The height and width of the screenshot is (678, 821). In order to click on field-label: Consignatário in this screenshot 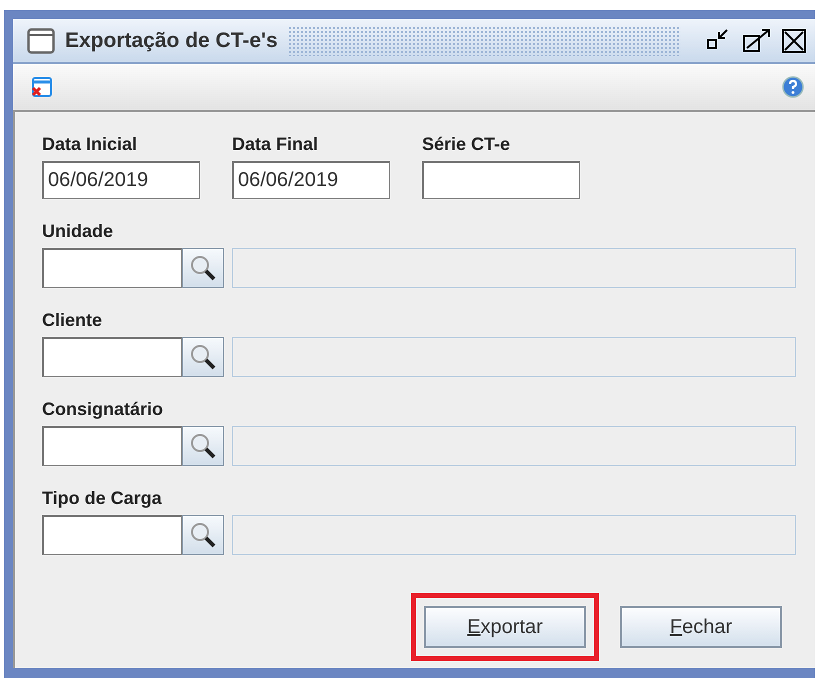, I will do `click(103, 409)`.